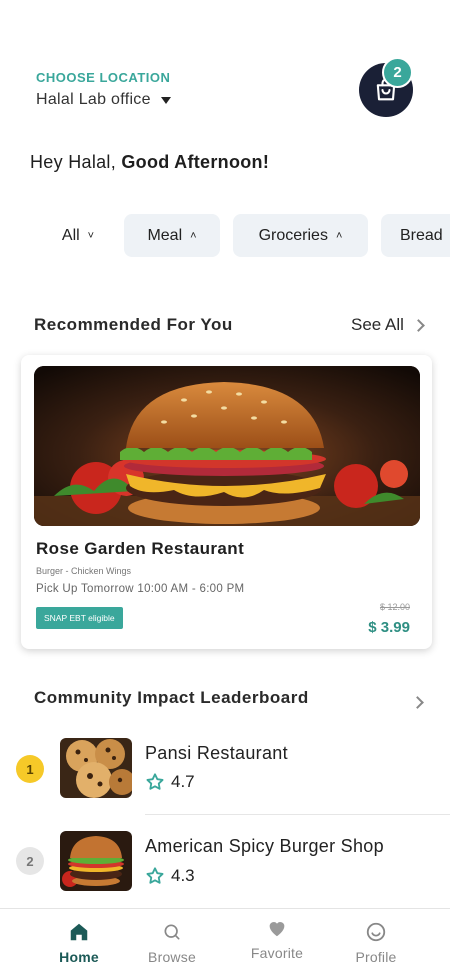 This screenshot has width=450, height=975. What do you see at coordinates (421, 235) in the screenshot?
I see `filter-chip-label: Bread` at bounding box center [421, 235].